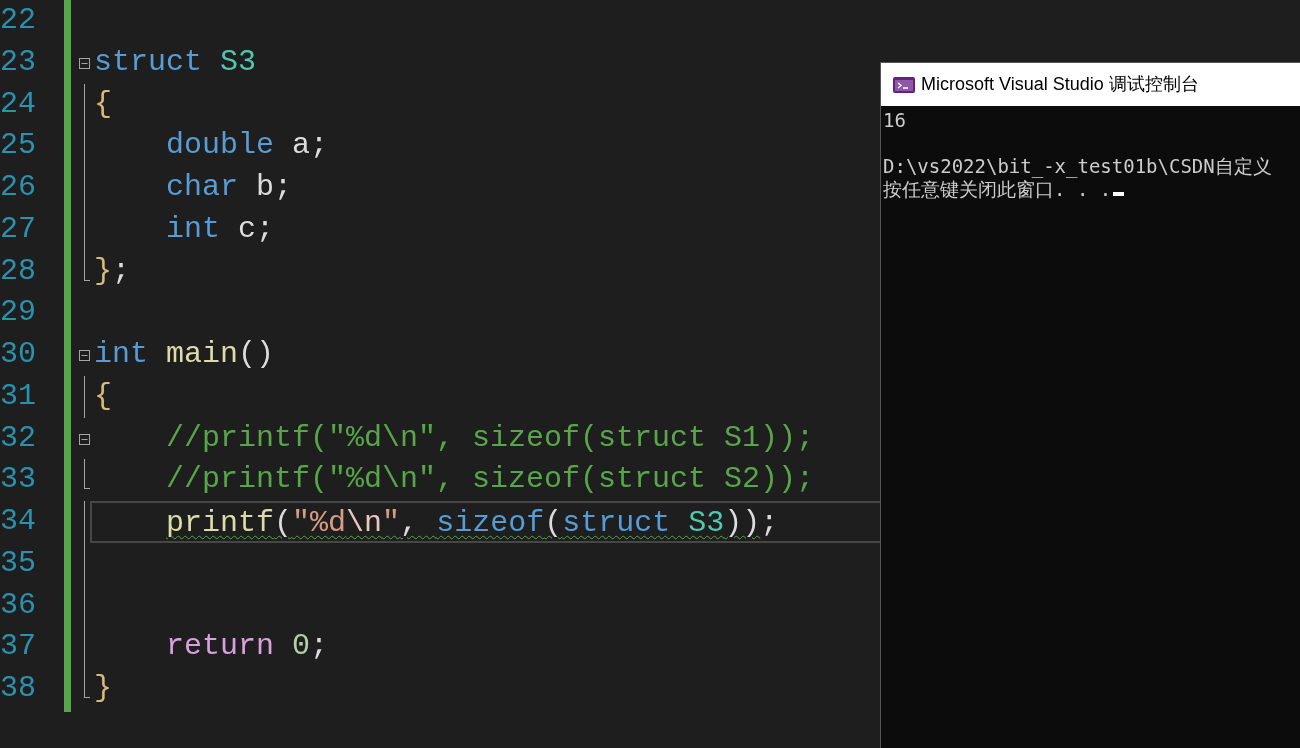 This screenshot has height=748, width=1300. What do you see at coordinates (18, 271) in the screenshot?
I see `line-number: 28` at bounding box center [18, 271].